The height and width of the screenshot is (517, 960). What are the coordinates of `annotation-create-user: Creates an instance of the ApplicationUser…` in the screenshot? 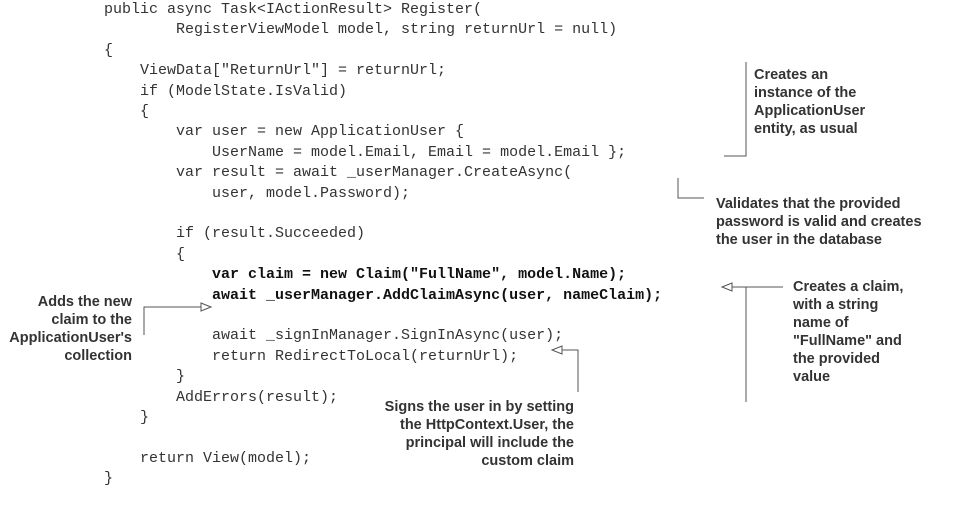 It's located at (810, 102).